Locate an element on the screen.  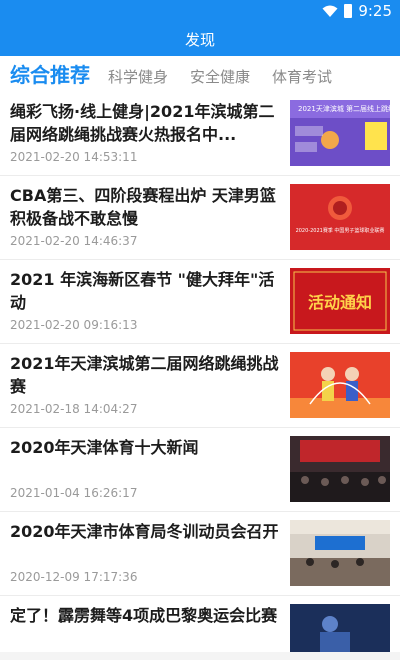
article-time: 2021-02-20 14:53:11 is located at coordinates (74, 157).